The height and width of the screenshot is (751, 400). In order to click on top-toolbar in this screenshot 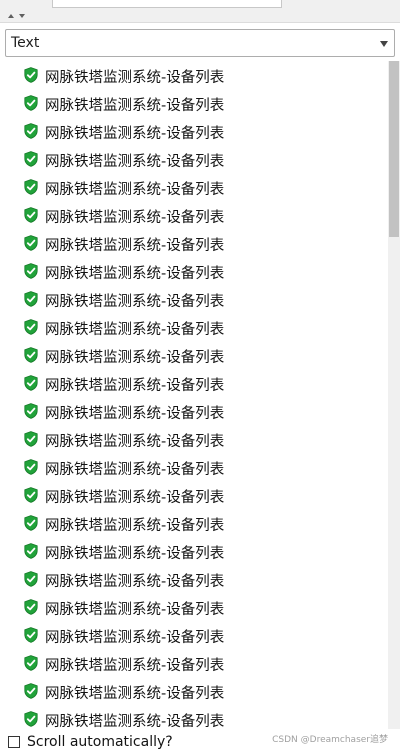, I will do `click(200, 11)`.